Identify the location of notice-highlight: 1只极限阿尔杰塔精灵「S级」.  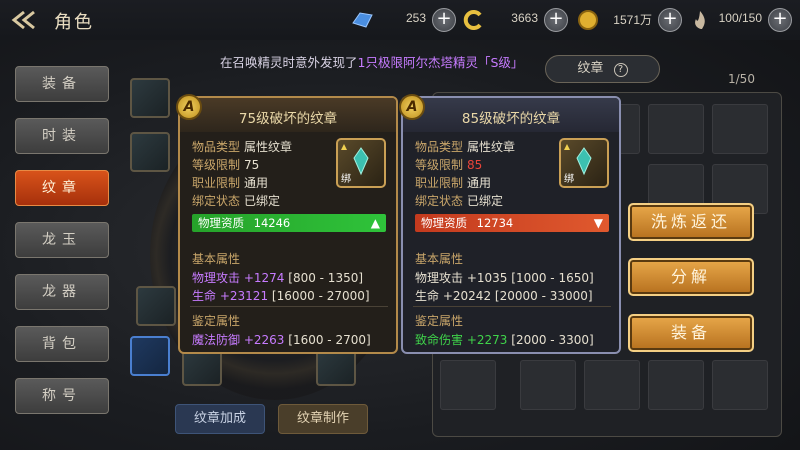
(440, 62).